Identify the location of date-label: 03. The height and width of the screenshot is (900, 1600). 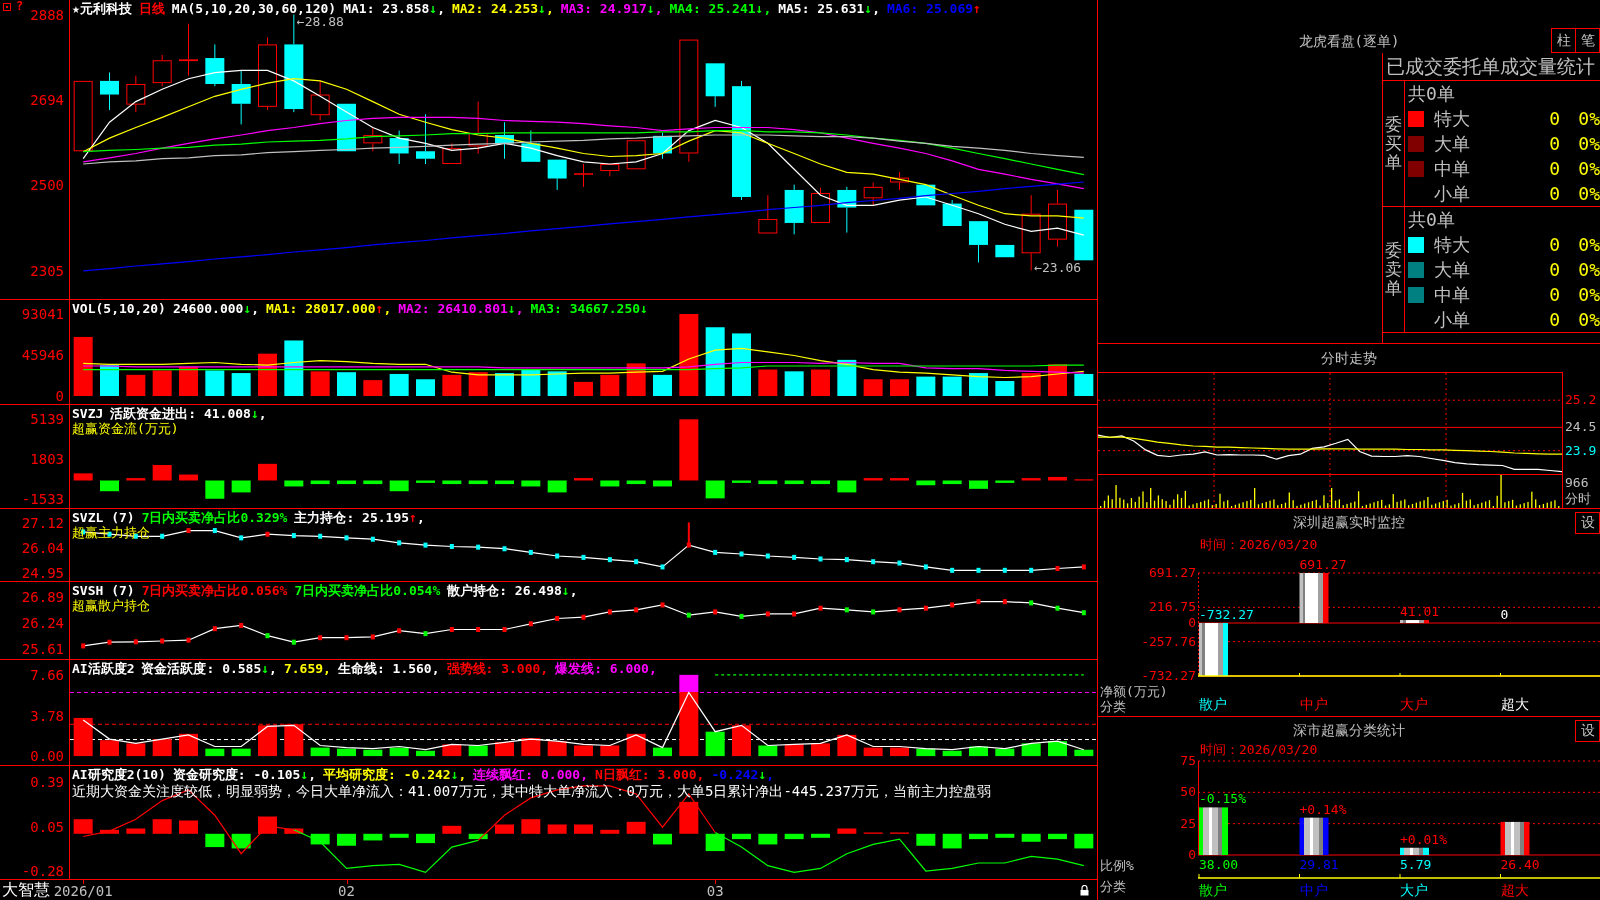
(715, 891).